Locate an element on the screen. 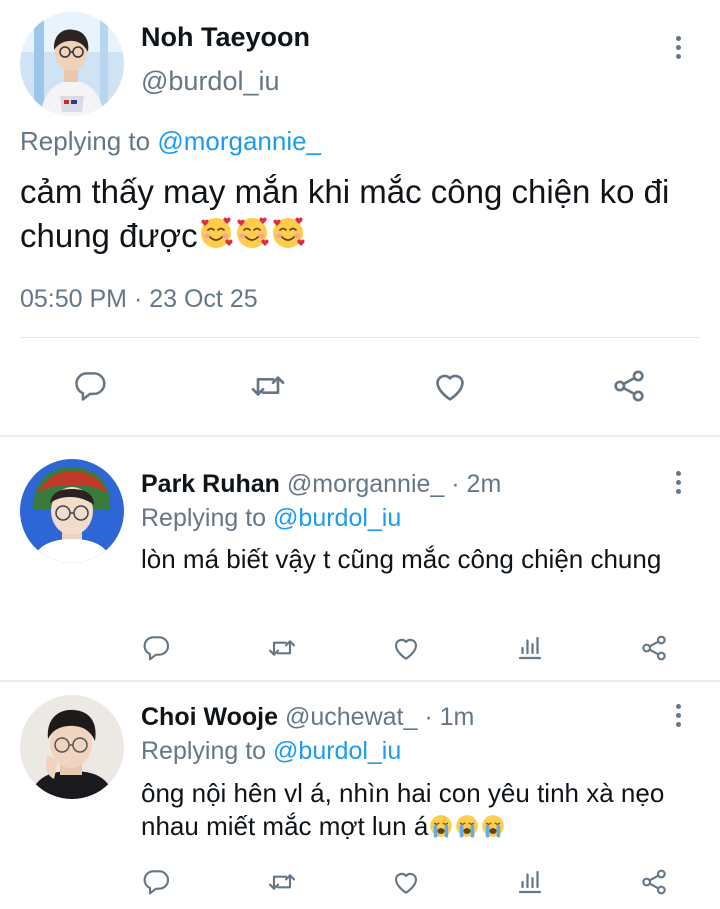 This screenshot has width=720, height=909. reply-header: Choi Wooje @uchewat_ · 1m is located at coordinates (307, 717).